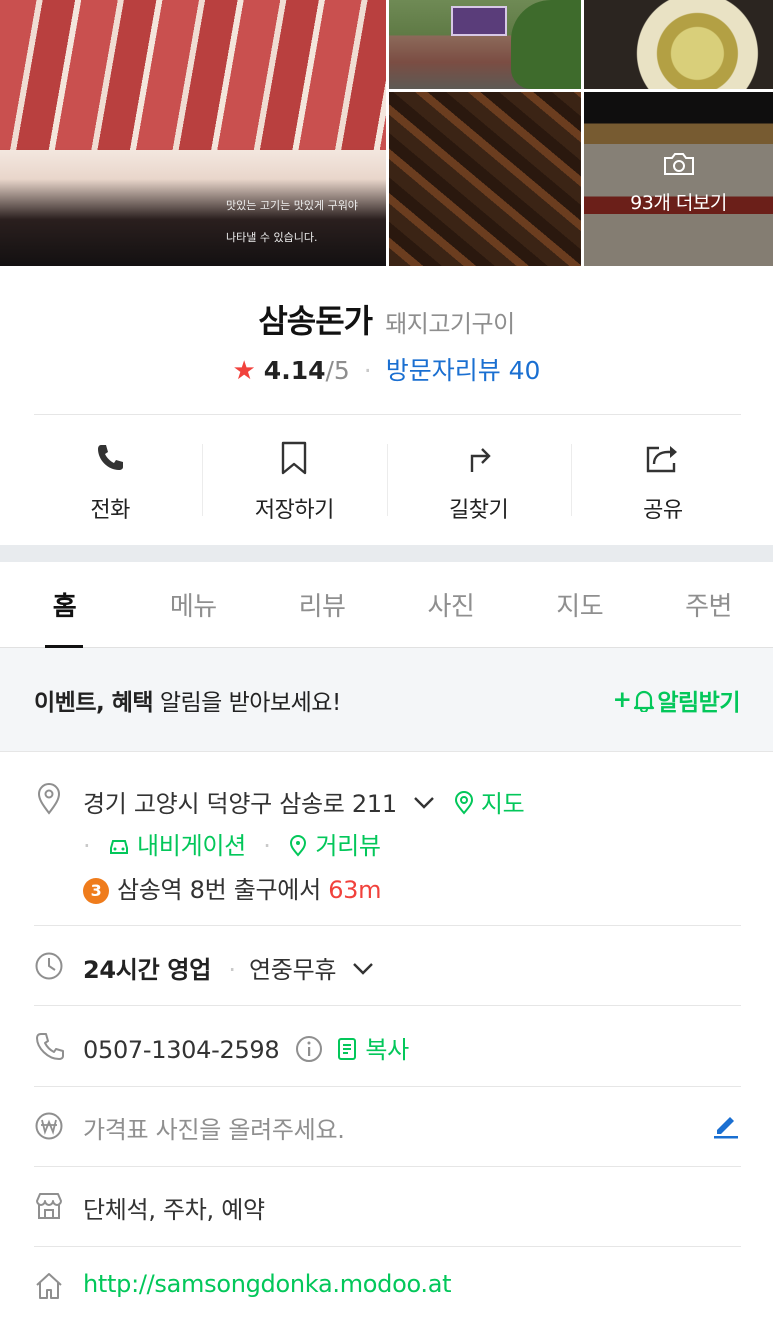 This screenshot has height=1323, width=773. What do you see at coordinates (546, 44) in the screenshot?
I see `photo-building-tree` at bounding box center [546, 44].